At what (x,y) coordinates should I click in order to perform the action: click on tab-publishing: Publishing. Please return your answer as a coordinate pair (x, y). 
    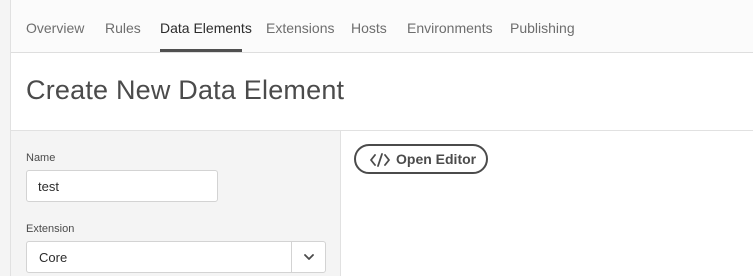
    Looking at the image, I should click on (542, 28).